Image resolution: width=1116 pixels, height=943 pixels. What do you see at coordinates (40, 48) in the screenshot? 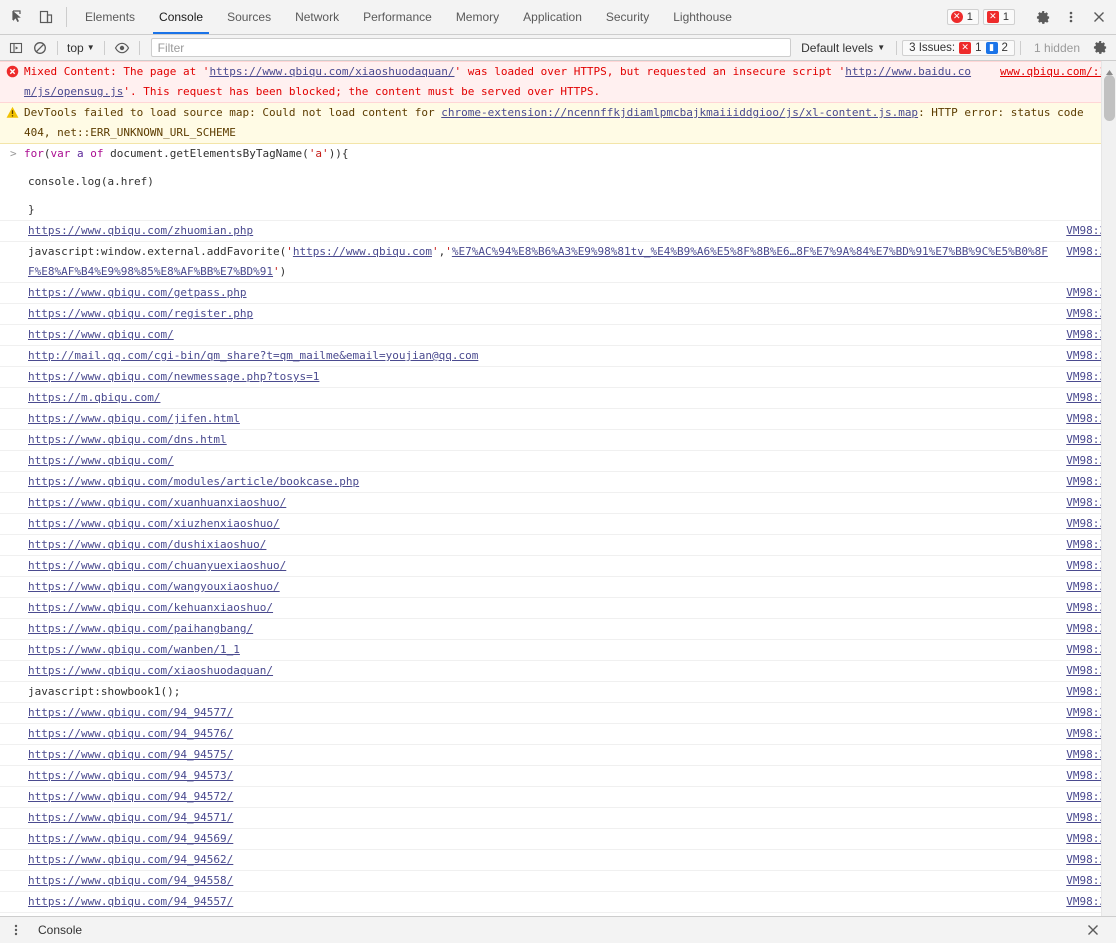
I see `clear-console-icon` at bounding box center [40, 48].